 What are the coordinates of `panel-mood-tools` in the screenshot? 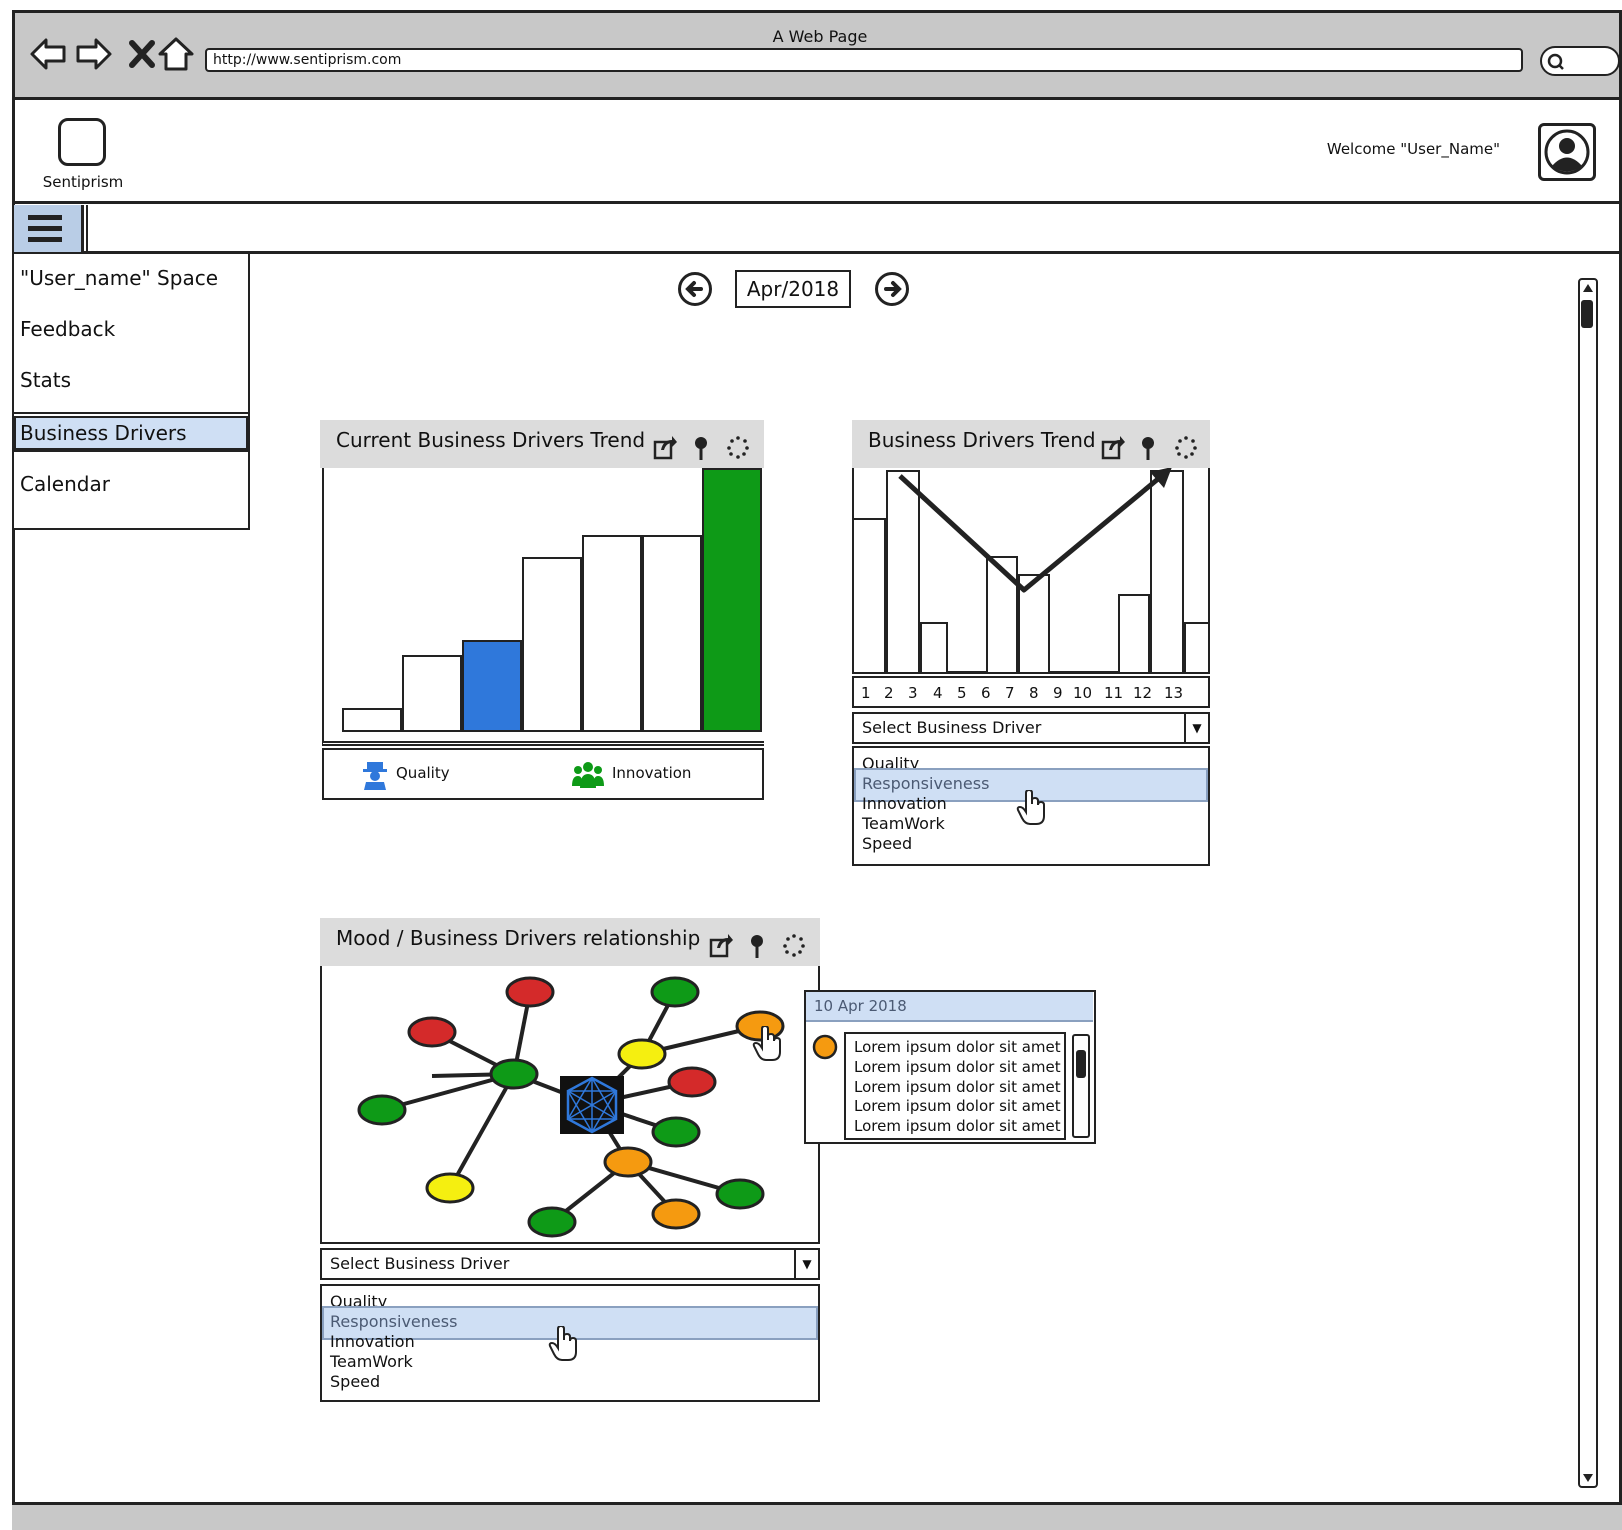 It's located at (757, 946).